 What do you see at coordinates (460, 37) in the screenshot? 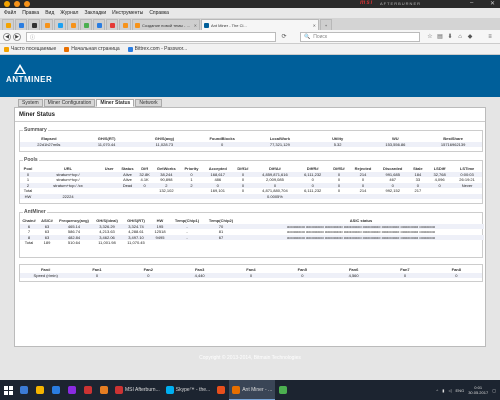
I see `home-icon: ⌂` at bounding box center [460, 37].